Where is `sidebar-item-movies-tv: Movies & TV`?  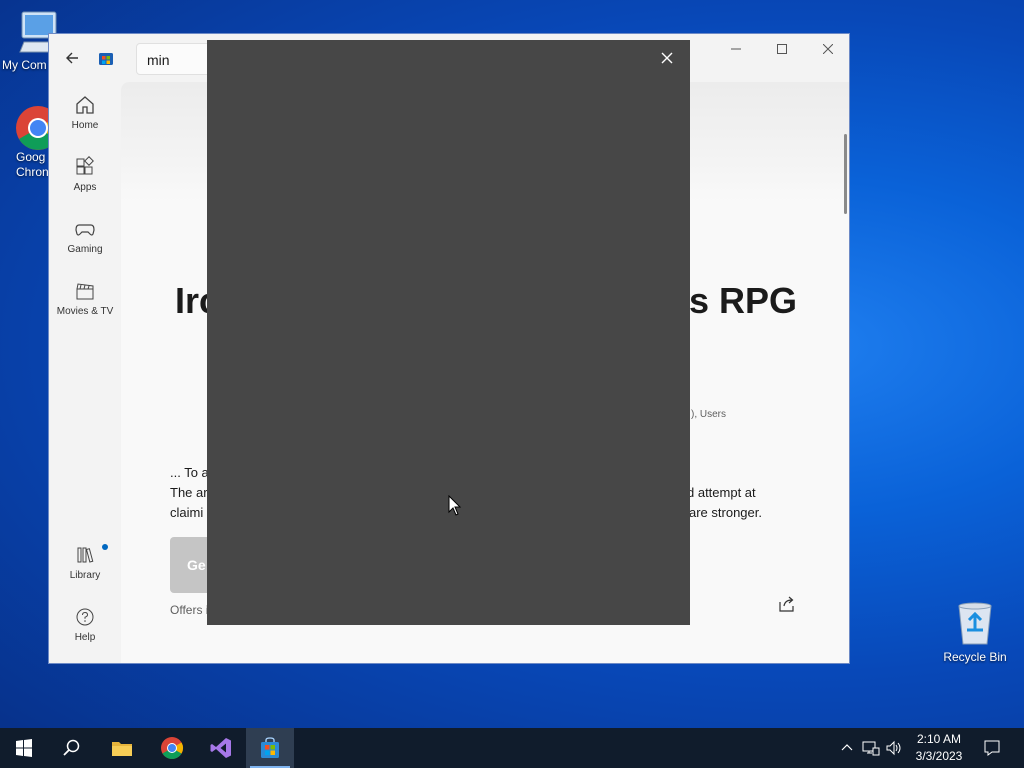 sidebar-item-movies-tv: Movies & TV is located at coordinates (85, 308).